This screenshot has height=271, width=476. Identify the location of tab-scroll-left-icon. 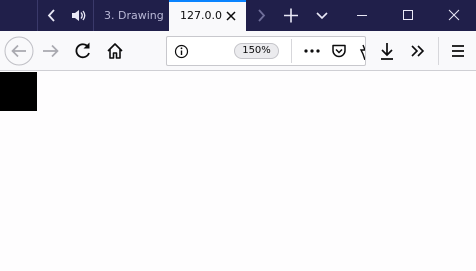
(52, 15).